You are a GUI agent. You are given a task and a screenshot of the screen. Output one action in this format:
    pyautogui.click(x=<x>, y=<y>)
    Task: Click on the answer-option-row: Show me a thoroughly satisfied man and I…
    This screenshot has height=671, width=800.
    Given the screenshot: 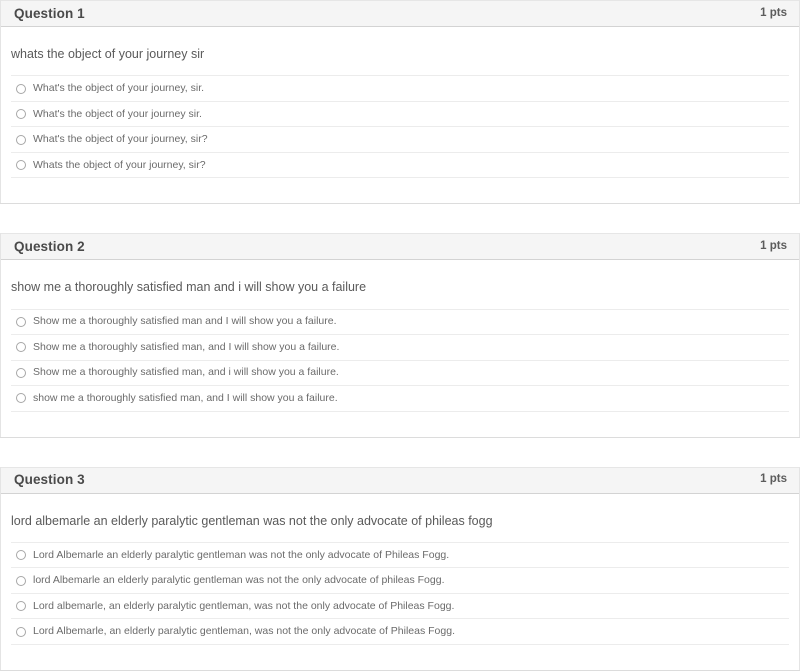 What is the action you would take?
    pyautogui.click(x=400, y=321)
    